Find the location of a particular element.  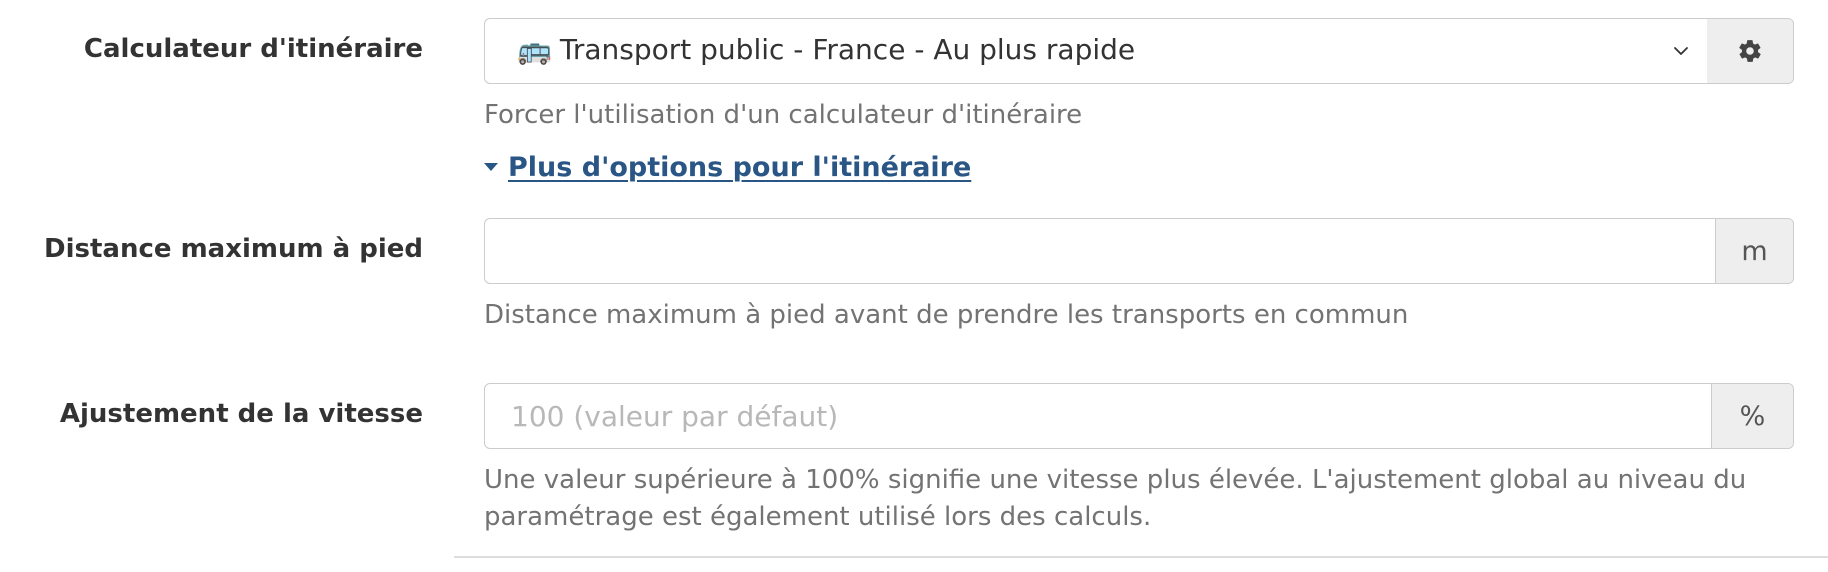

routing-settings-button is located at coordinates (1750, 51).